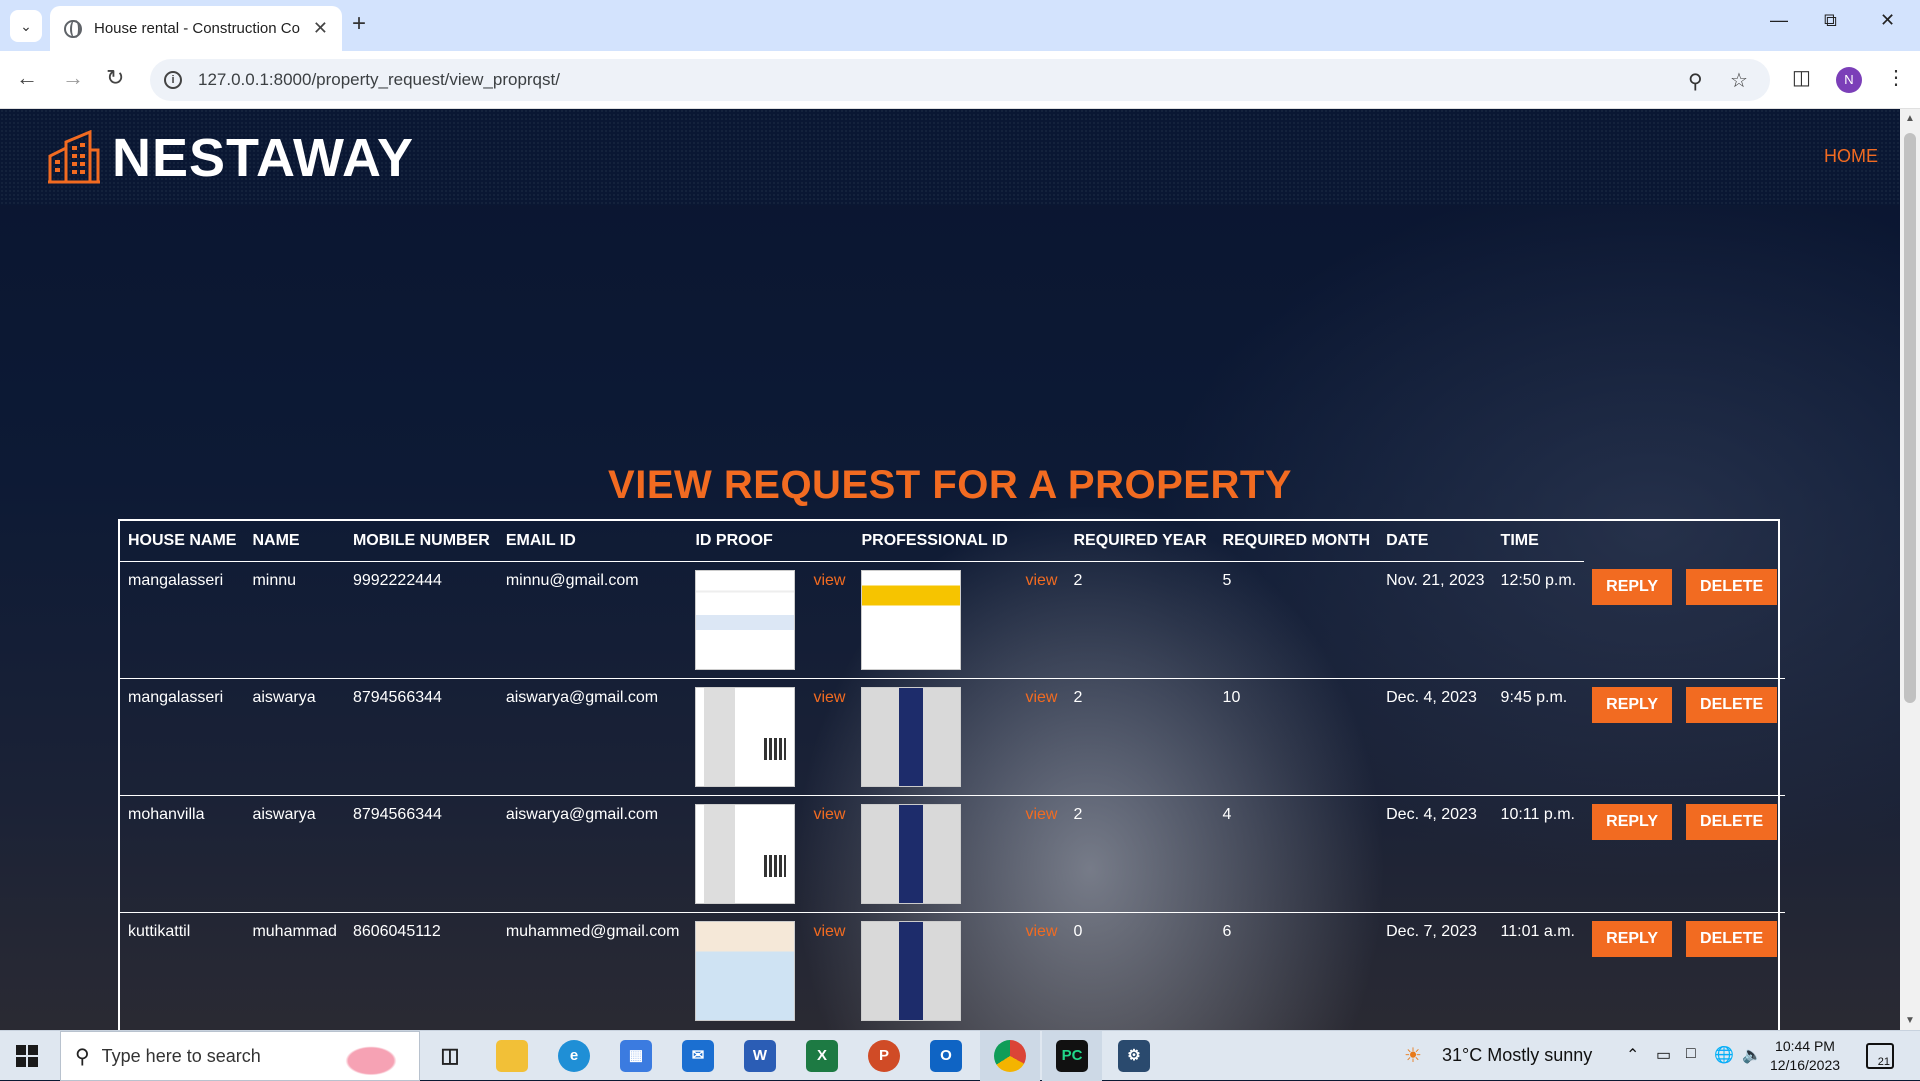  Describe the element at coordinates (636, 1056) in the screenshot. I see `microsoft-store-icon: ▦` at that location.